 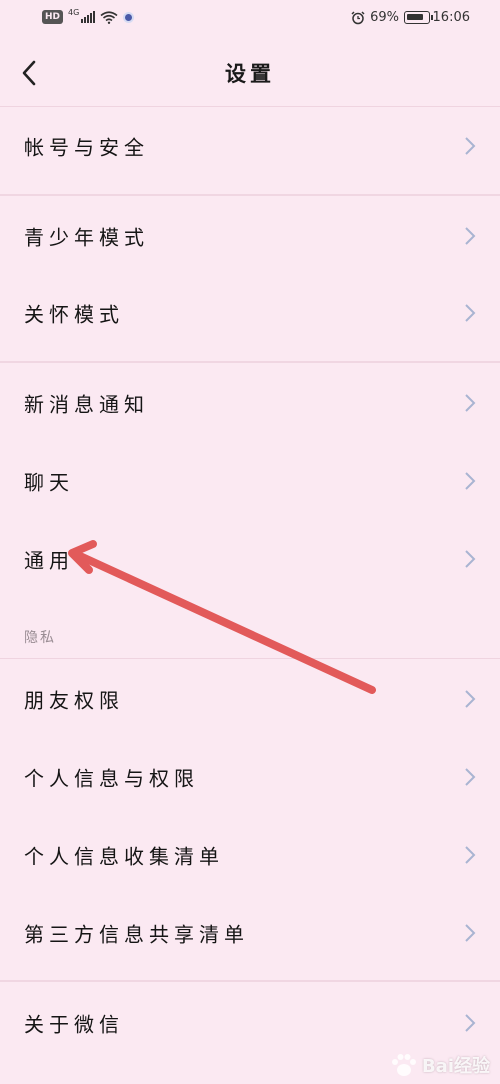 I want to click on menu-item-label: 新消息通知, so click(x=86, y=404).